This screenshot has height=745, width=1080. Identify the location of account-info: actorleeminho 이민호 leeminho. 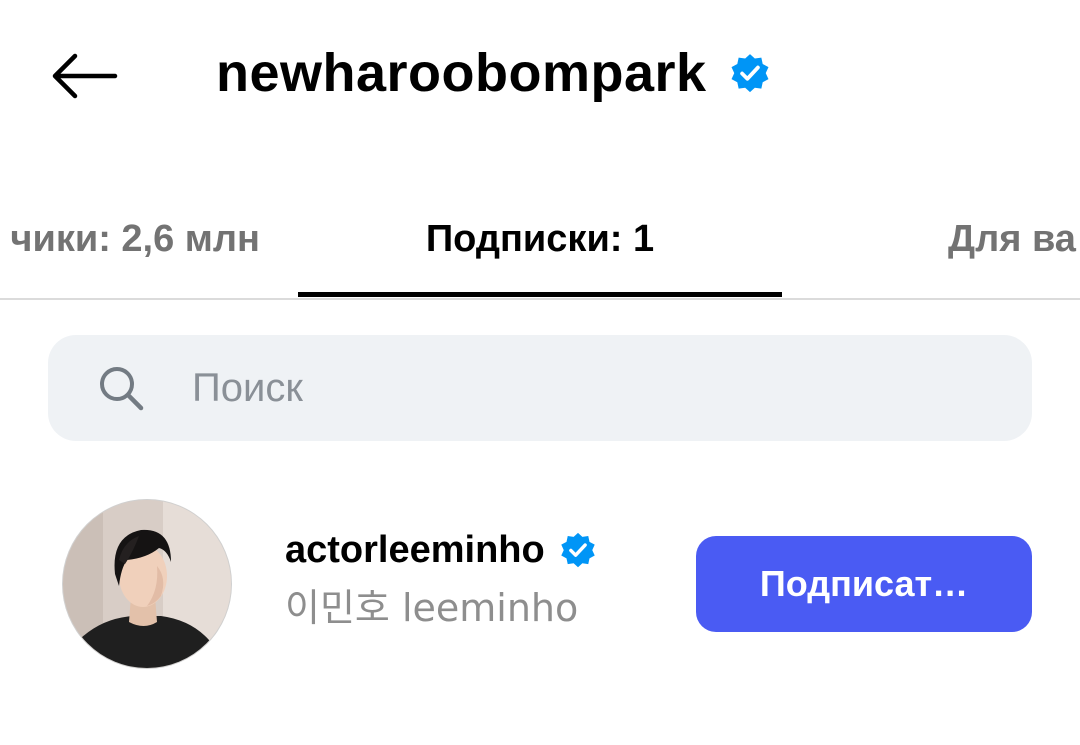
(441, 578).